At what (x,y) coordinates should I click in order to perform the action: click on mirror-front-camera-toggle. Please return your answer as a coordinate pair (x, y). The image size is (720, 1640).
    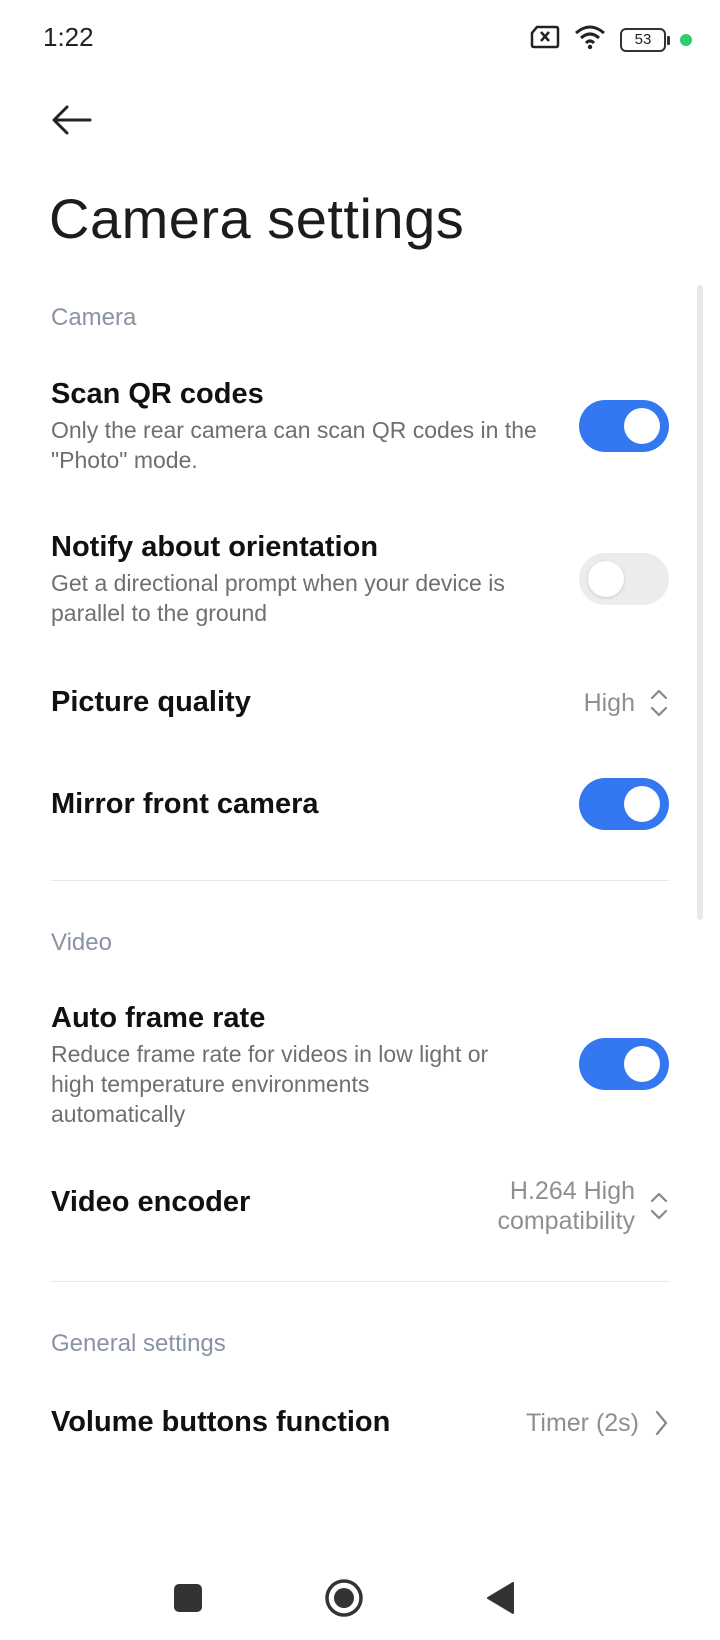
    Looking at the image, I should click on (624, 804).